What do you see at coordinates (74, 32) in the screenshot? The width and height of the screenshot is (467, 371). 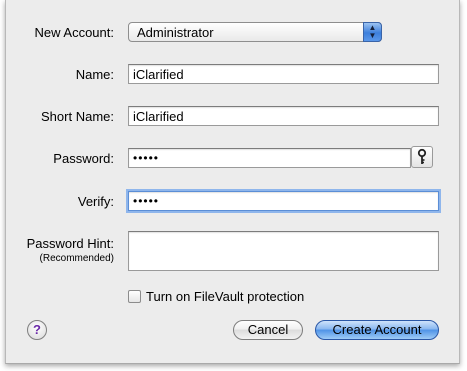 I see `new-account-label: New Account:` at bounding box center [74, 32].